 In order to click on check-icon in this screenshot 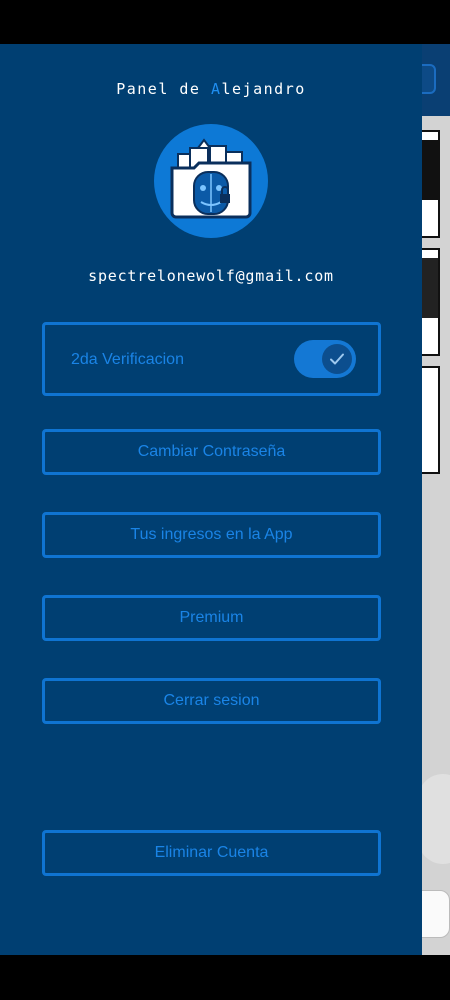, I will do `click(337, 359)`.